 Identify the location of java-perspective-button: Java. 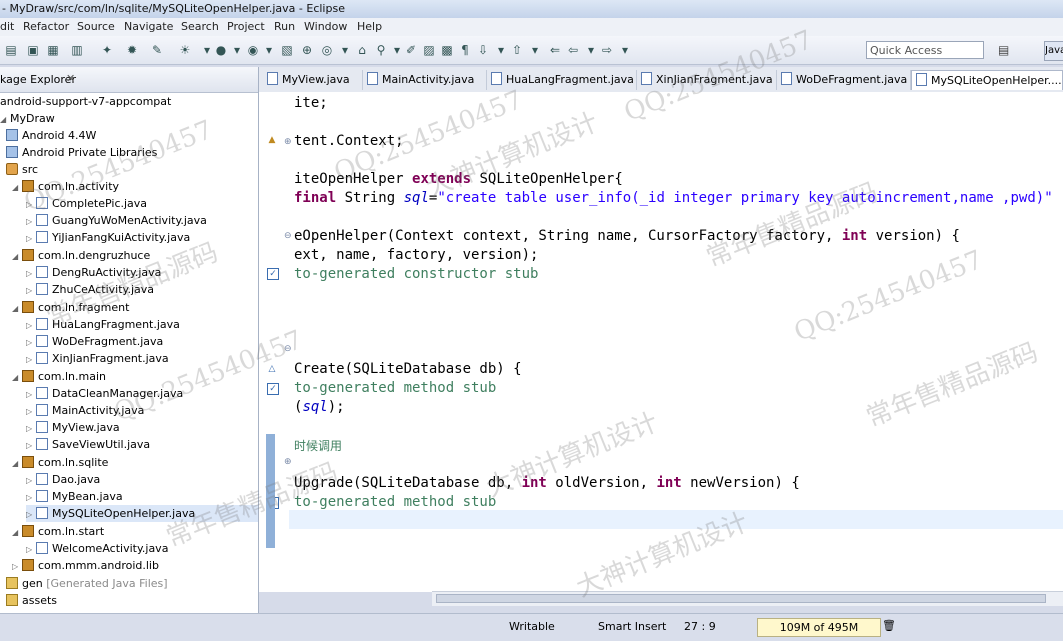
(1053, 51).